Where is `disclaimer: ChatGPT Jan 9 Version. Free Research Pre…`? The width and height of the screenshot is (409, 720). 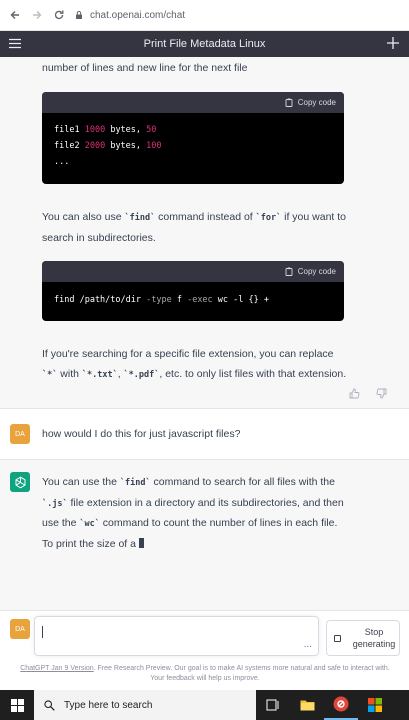
disclaimer: ChatGPT Jan 9 Version. Free Research Pre… is located at coordinates (205, 673).